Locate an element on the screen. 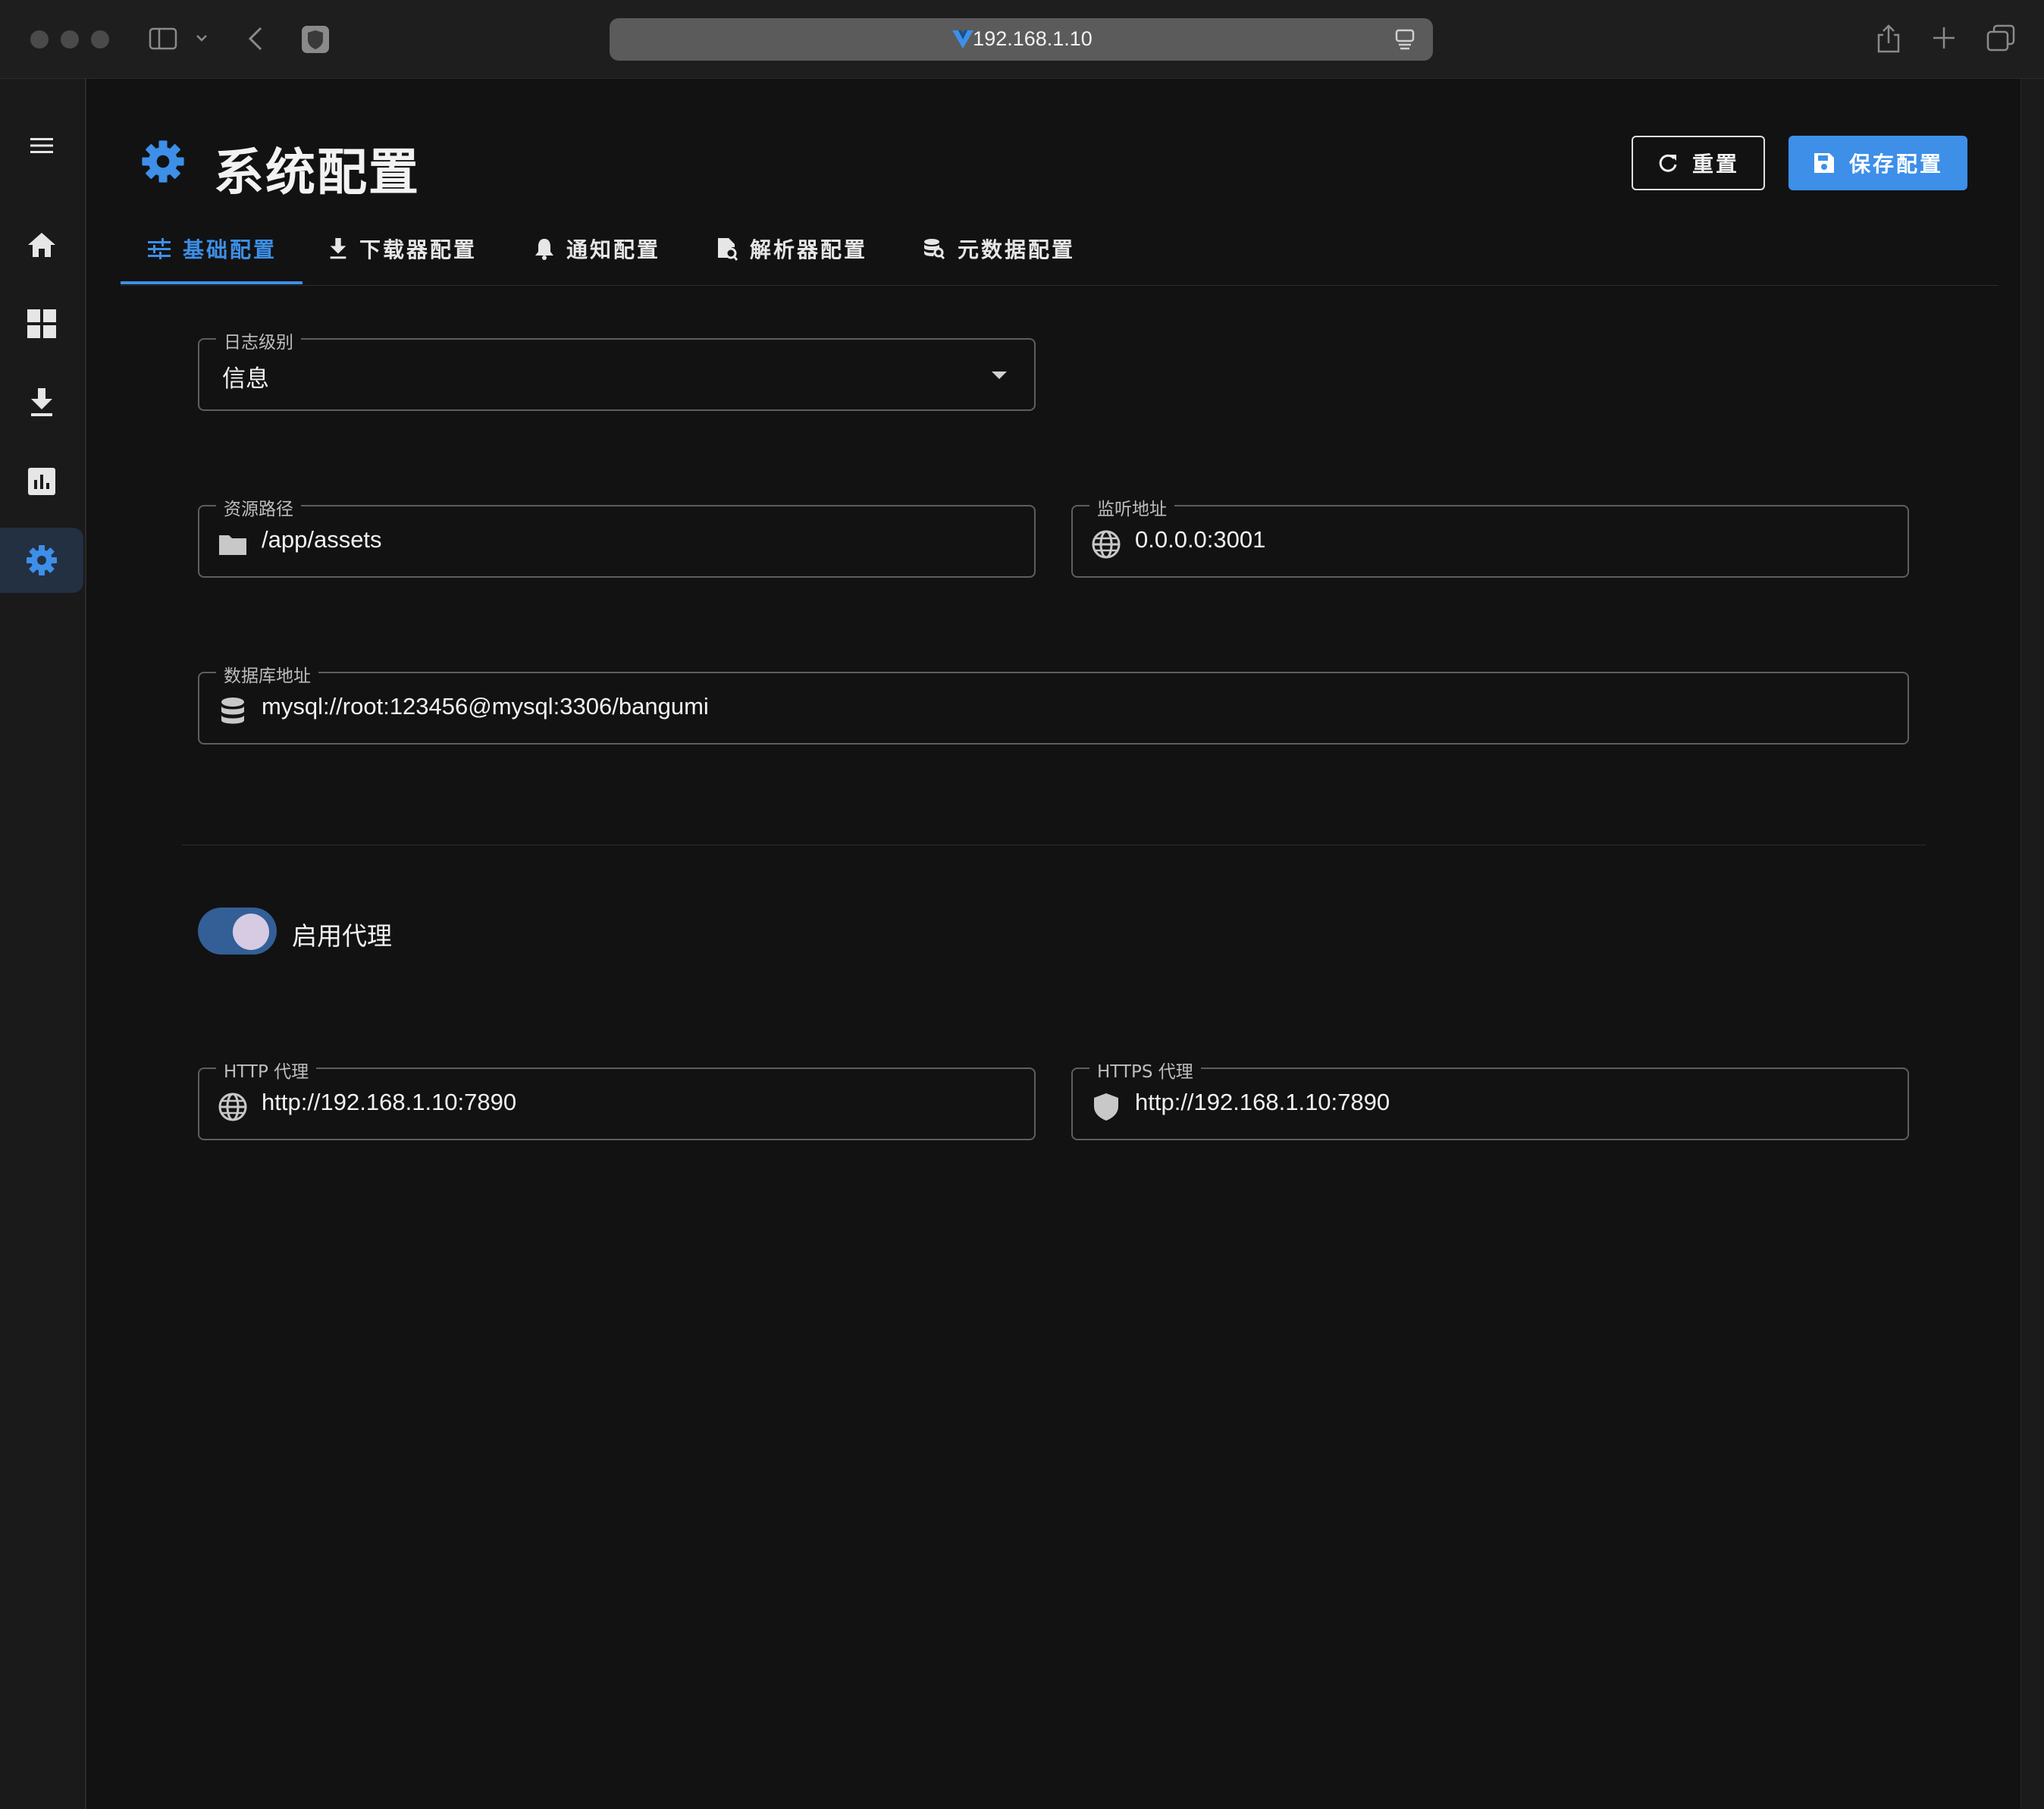  config-tabs: 基础配置 下载器配置 通知配置 解析器配置 元数据配置 is located at coordinates (1060, 250).